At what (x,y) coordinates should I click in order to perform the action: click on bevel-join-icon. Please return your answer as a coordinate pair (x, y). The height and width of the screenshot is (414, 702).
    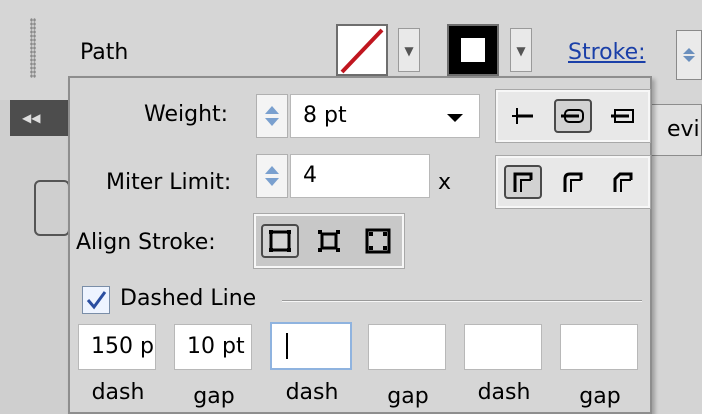
    Looking at the image, I should click on (623, 182).